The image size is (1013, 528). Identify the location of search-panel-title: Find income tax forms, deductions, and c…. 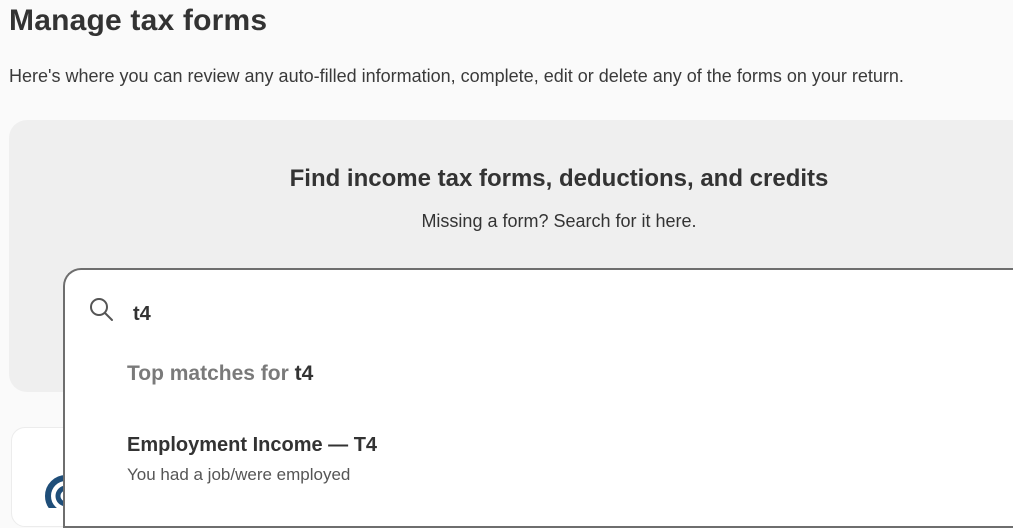
(559, 178).